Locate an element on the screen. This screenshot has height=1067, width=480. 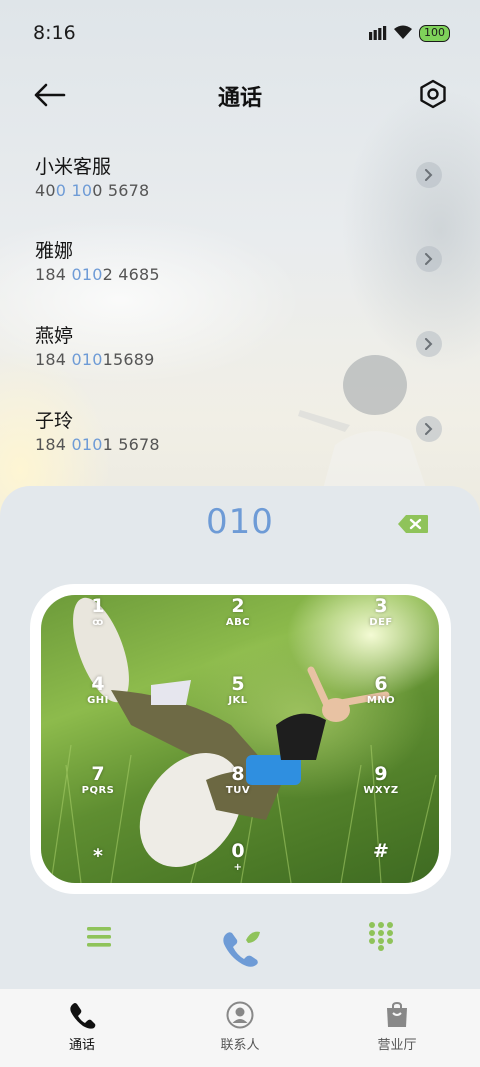
contact-row: 燕婷 184 01015689 is located at coordinates (240, 361).